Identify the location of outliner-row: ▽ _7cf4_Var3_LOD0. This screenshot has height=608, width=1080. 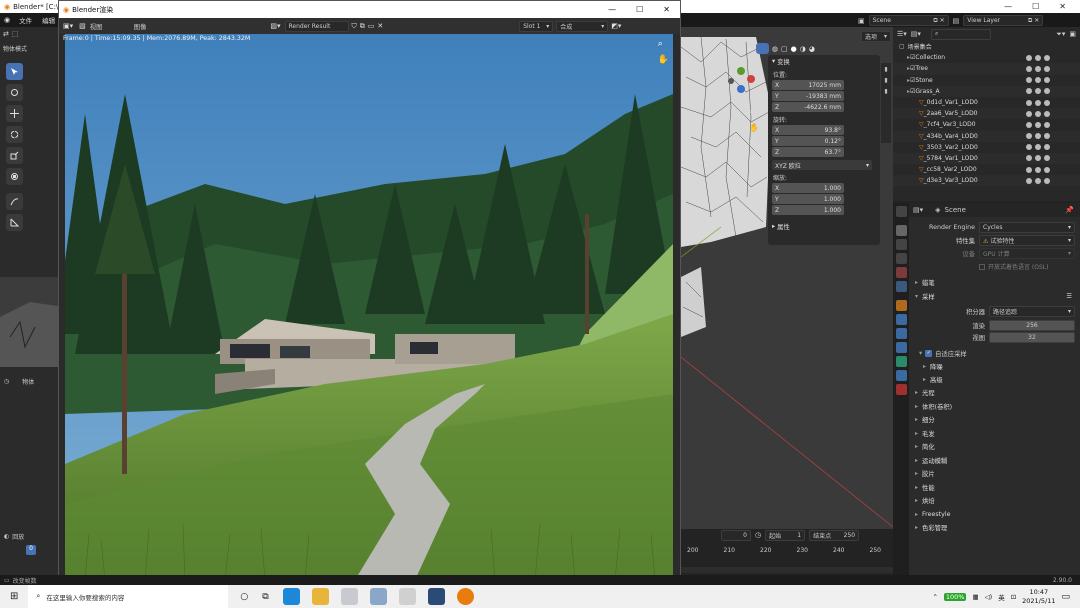
(986, 124).